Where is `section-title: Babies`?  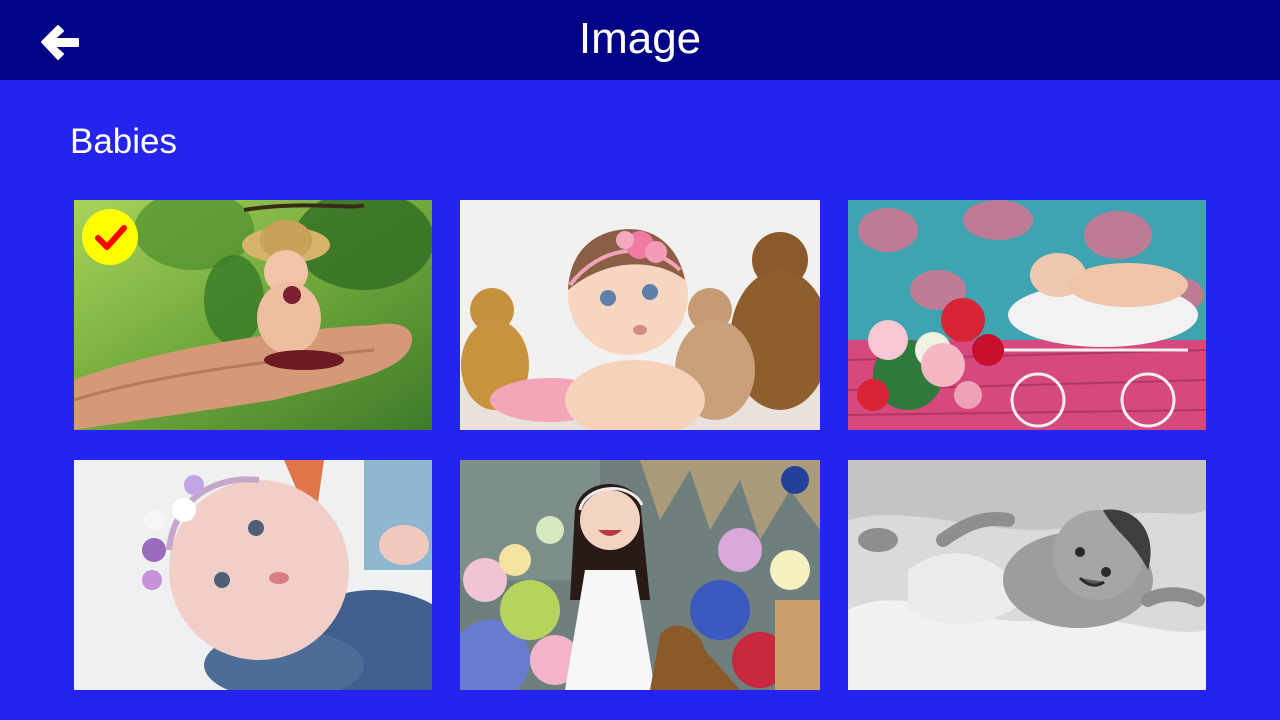
section-title: Babies is located at coordinates (124, 141).